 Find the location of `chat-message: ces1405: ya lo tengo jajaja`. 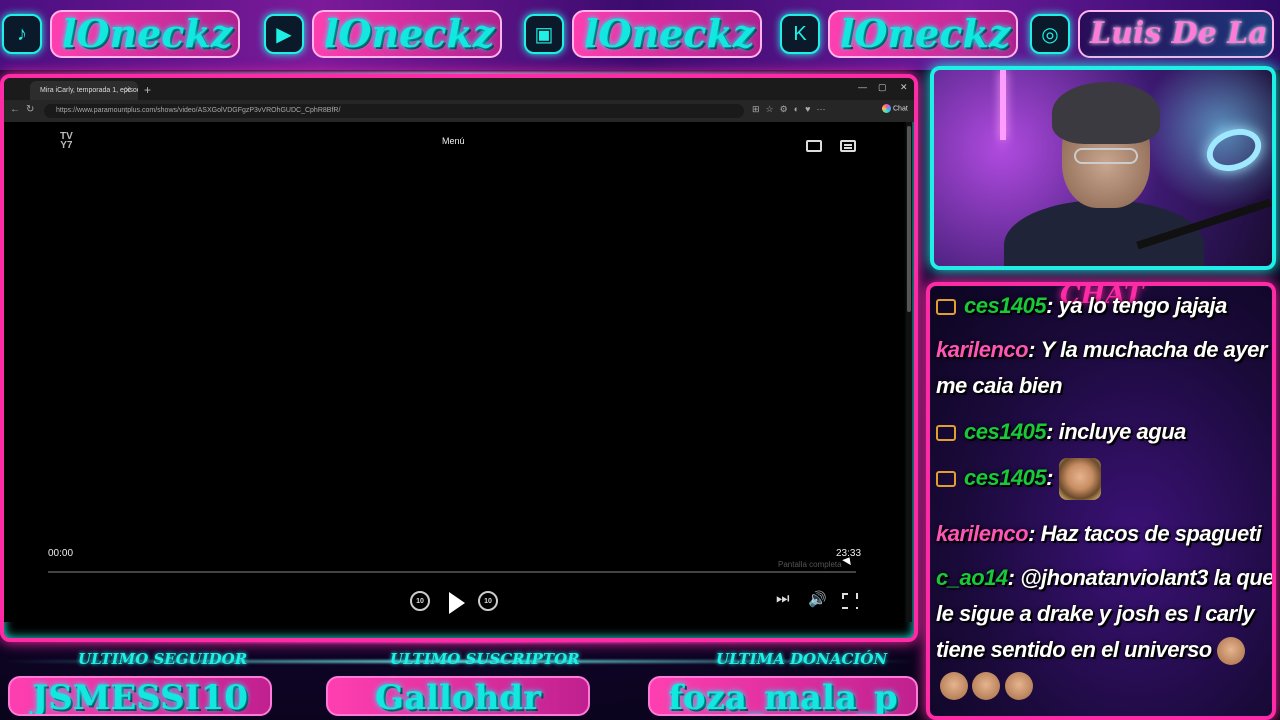

chat-message: ces1405: ya lo tengo jajaja is located at coordinates (1104, 306).